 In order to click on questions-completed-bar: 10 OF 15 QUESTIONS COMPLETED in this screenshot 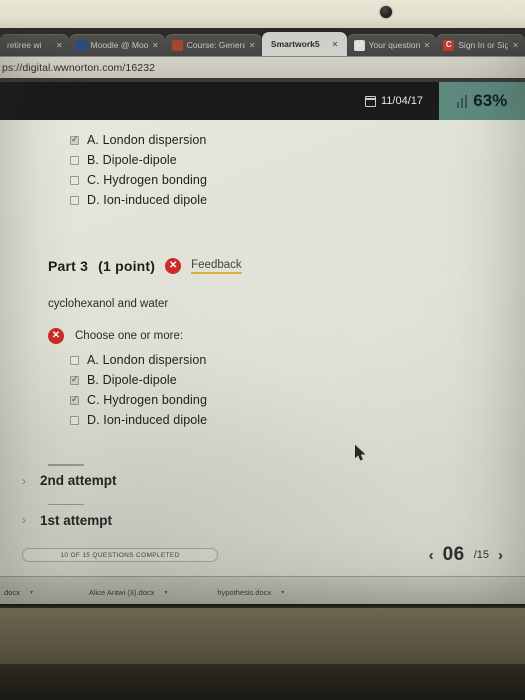, I will do `click(120, 555)`.